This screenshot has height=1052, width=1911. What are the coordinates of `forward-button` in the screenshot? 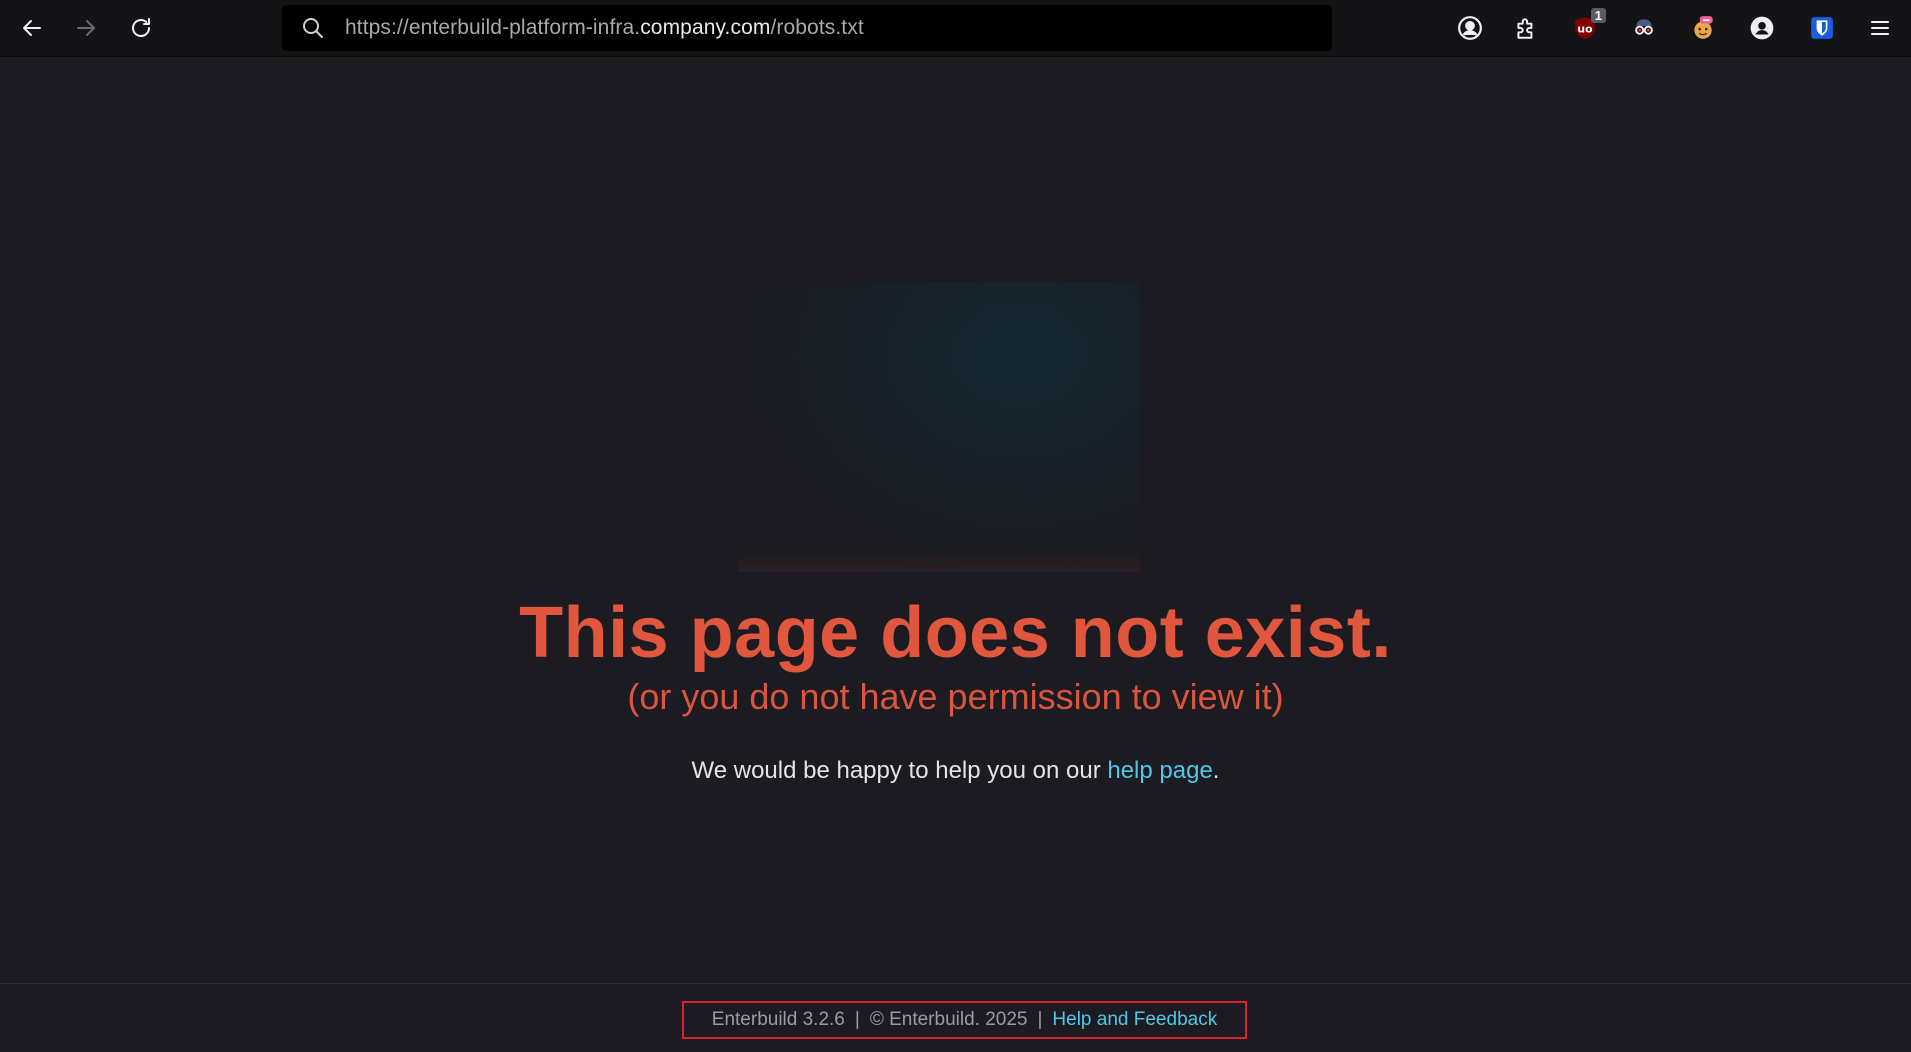 It's located at (86, 28).